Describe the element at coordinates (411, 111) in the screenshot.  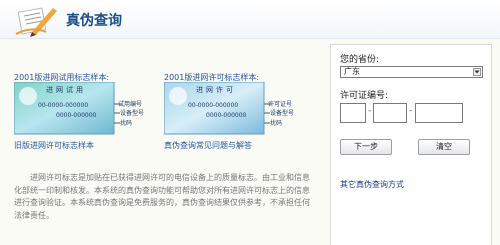
I see `license-dash-2: -` at that location.